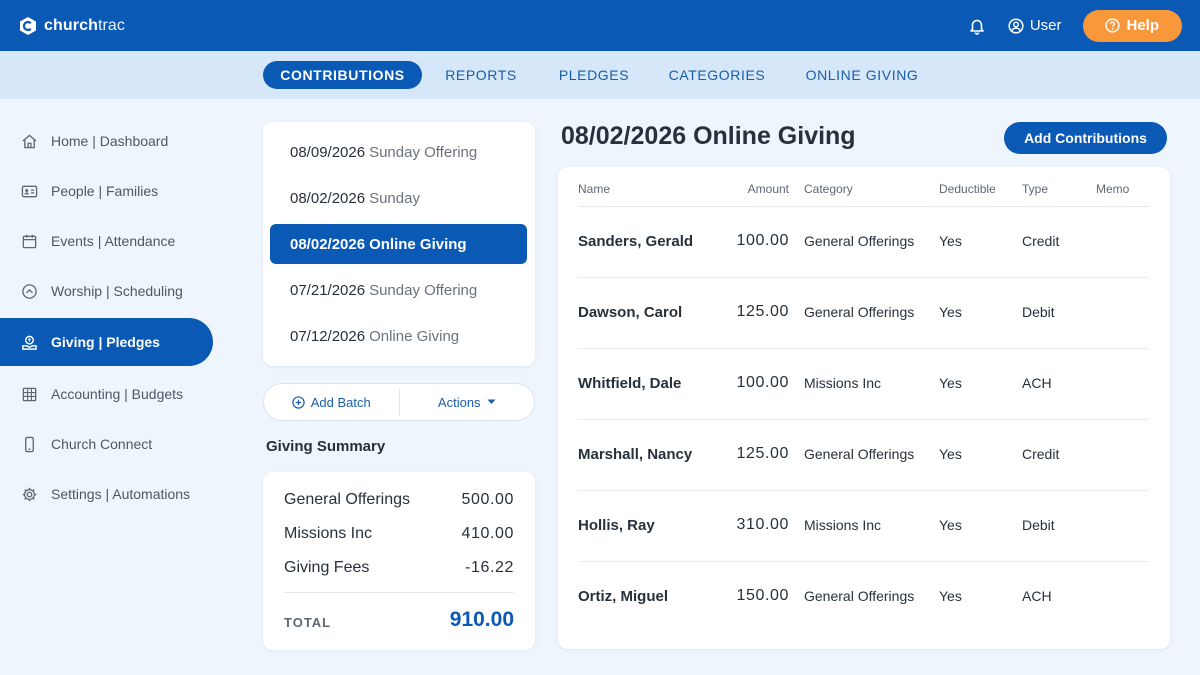  Describe the element at coordinates (489, 567) in the screenshot. I see `summary-value: -16.22` at that location.